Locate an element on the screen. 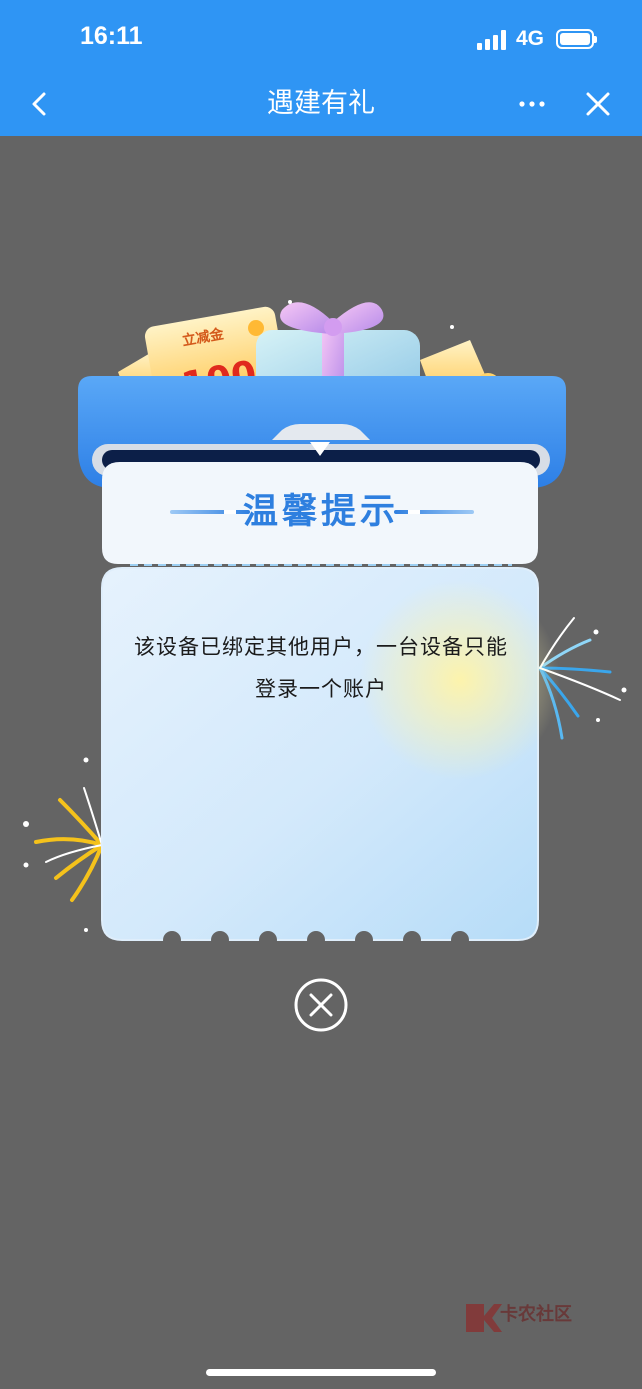  status-time: 16:11 is located at coordinates (111, 36).